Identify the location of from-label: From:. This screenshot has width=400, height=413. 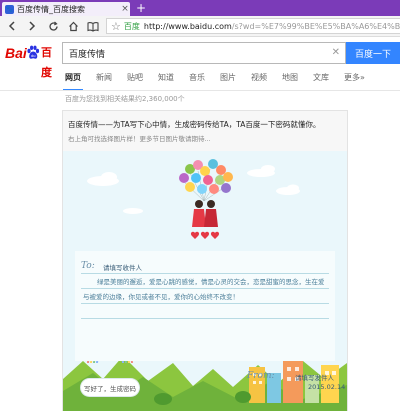
(261, 376).